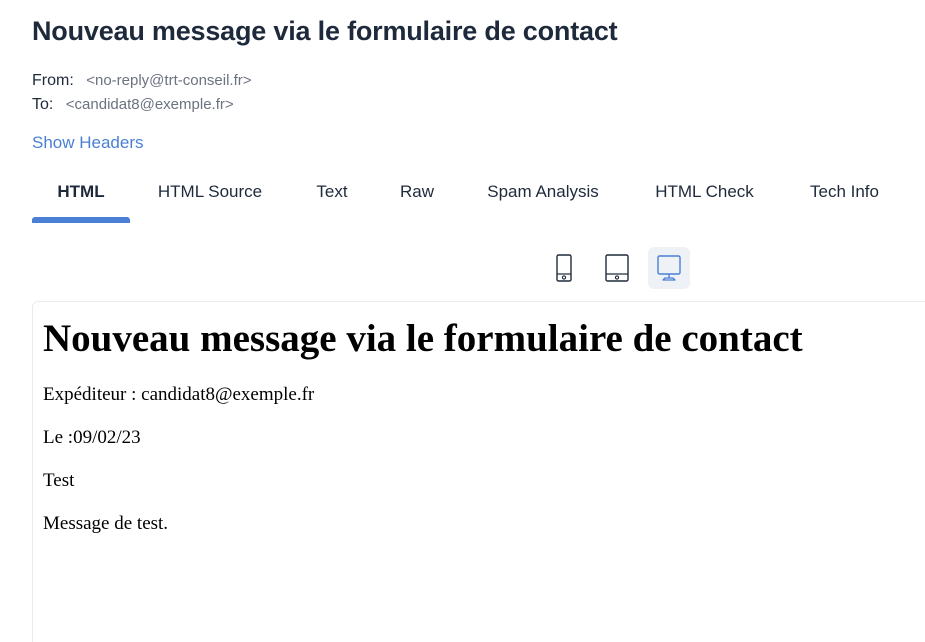 The height and width of the screenshot is (642, 925). I want to click on desktop-view-button, so click(669, 268).